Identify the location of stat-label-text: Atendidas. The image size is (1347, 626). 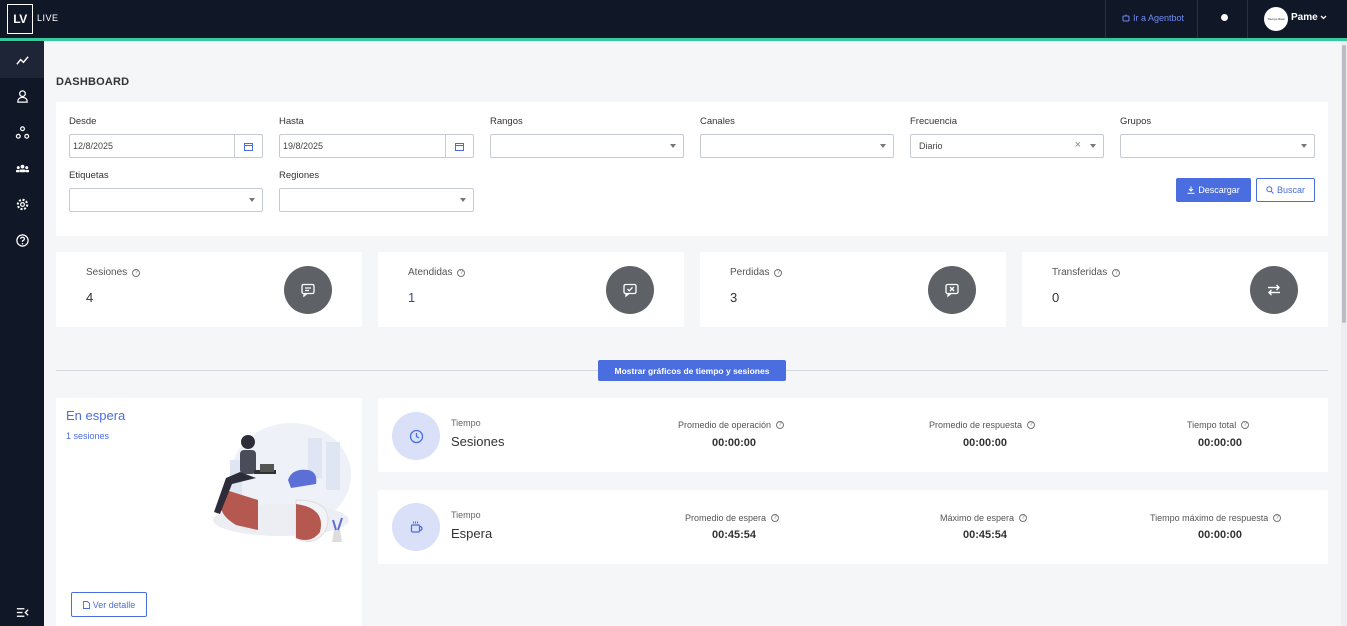
(430, 272).